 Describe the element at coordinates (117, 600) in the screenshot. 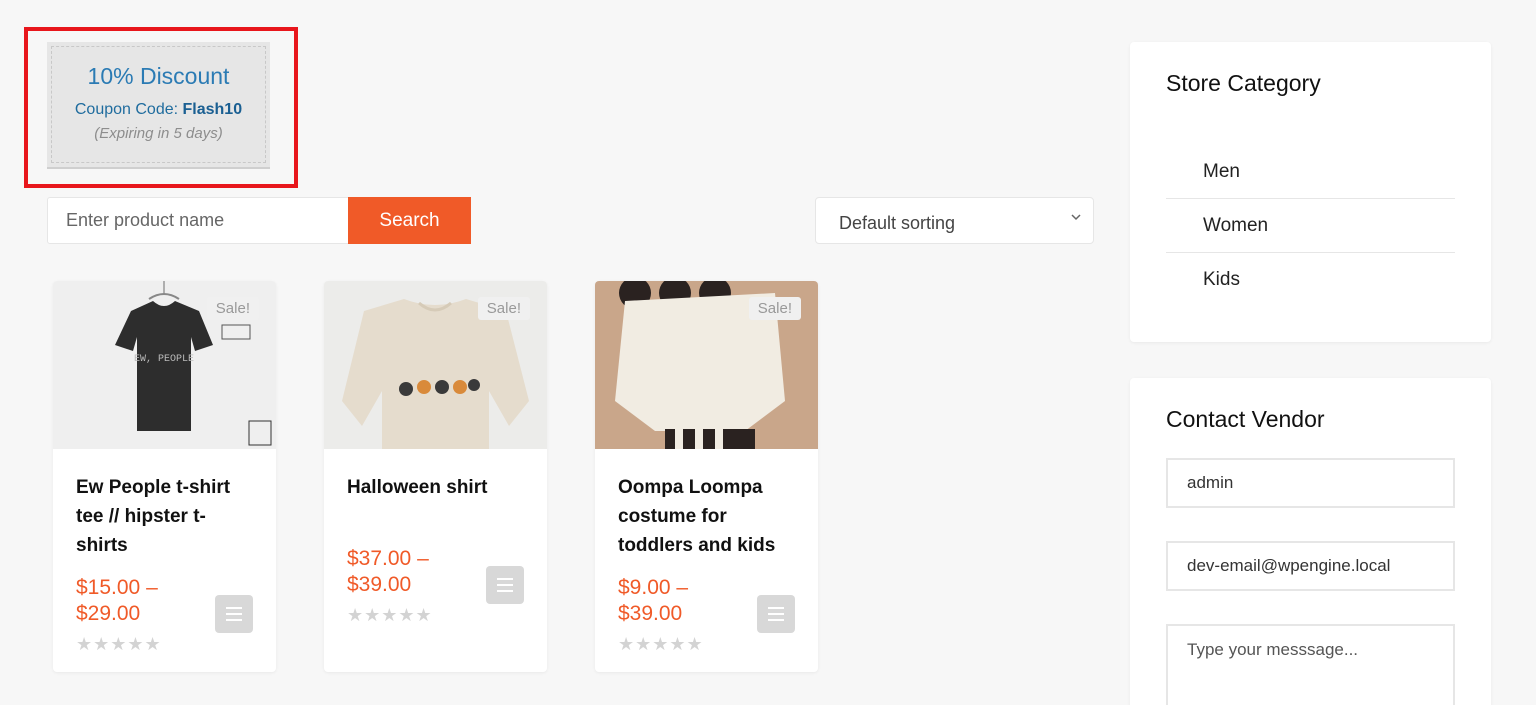

I see `product-price: $15.00 – $29.00` at that location.